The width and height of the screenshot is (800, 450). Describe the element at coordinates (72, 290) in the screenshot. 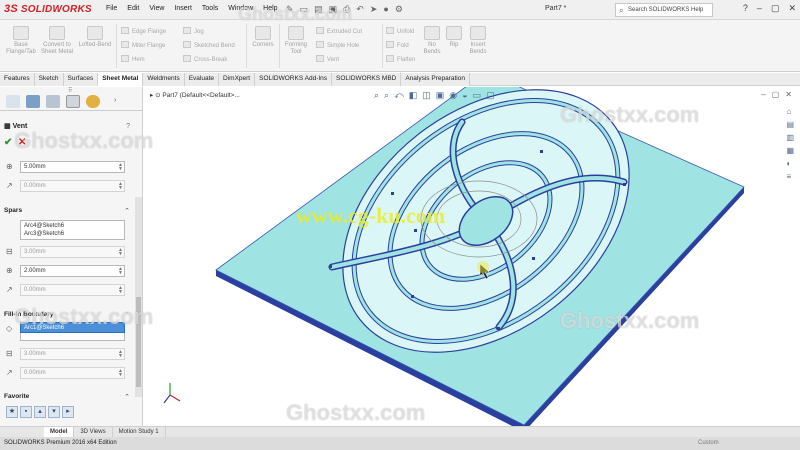

I see `spar-offset-input: 0.00mm ▲ ▼` at that location.